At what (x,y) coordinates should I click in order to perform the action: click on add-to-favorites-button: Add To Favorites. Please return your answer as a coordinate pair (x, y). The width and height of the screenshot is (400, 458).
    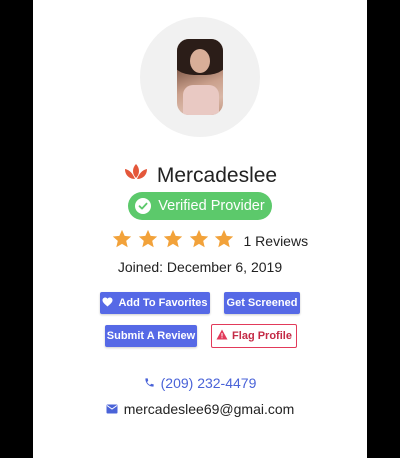
    Looking at the image, I should click on (155, 303).